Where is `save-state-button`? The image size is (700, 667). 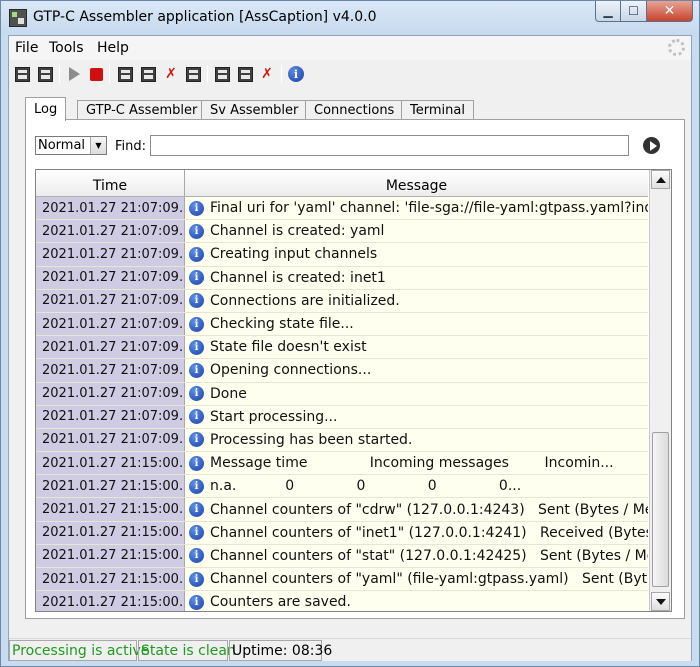
save-state-button is located at coordinates (125, 74).